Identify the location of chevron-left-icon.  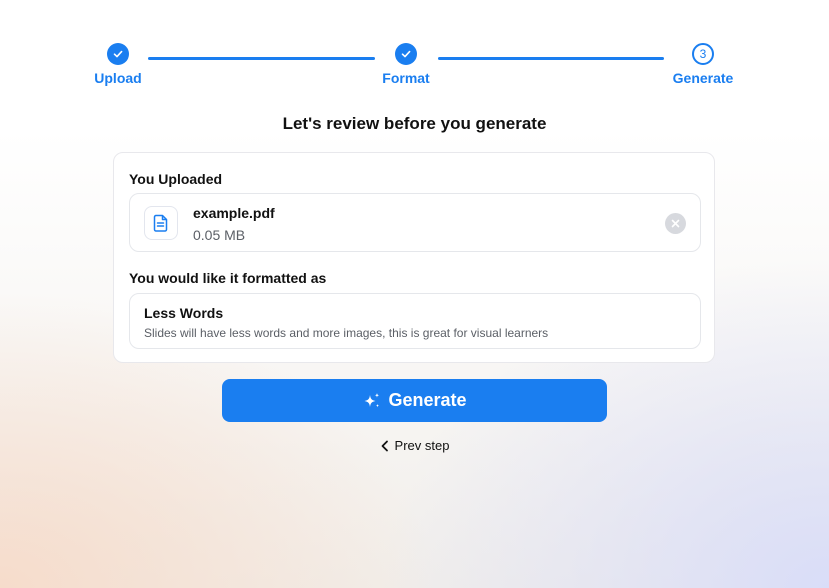
(384, 445).